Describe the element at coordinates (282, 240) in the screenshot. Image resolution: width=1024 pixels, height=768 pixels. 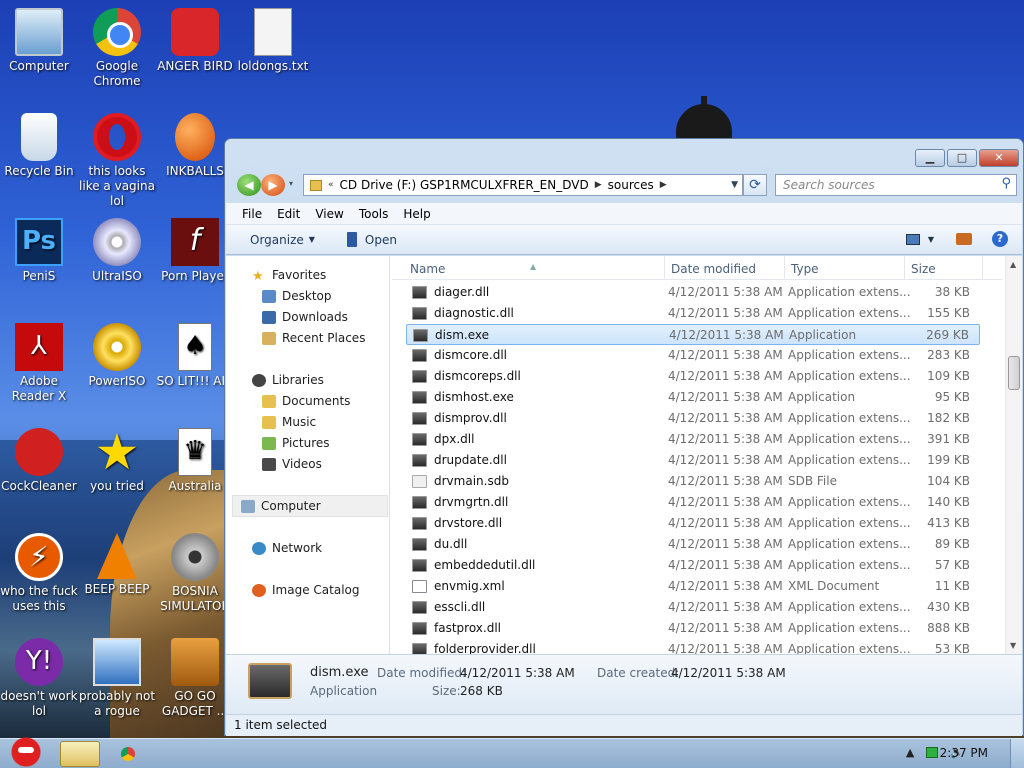
I see `organize-button: Organize ▼` at that location.